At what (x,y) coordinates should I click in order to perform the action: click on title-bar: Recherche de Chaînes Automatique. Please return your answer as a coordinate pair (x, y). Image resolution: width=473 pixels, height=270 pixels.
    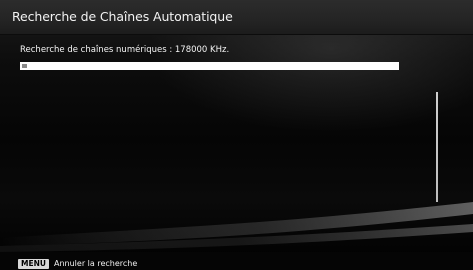
    Looking at the image, I should click on (236, 17).